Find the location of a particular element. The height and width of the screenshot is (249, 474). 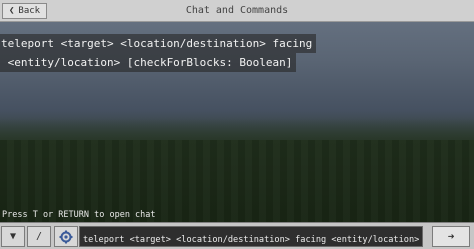

back-button: ❮ Back is located at coordinates (25, 11).